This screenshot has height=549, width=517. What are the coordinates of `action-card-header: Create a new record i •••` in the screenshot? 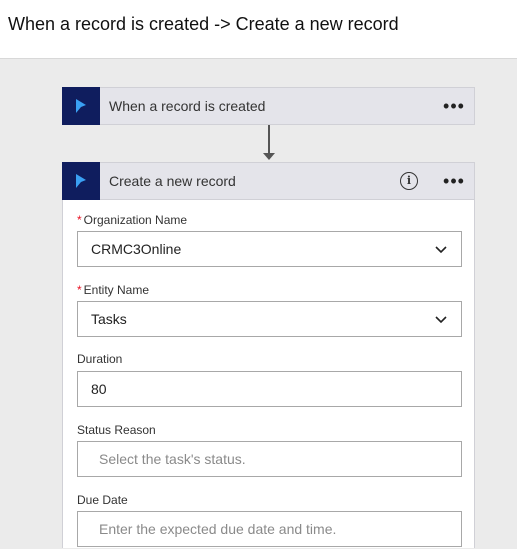 It's located at (268, 180).